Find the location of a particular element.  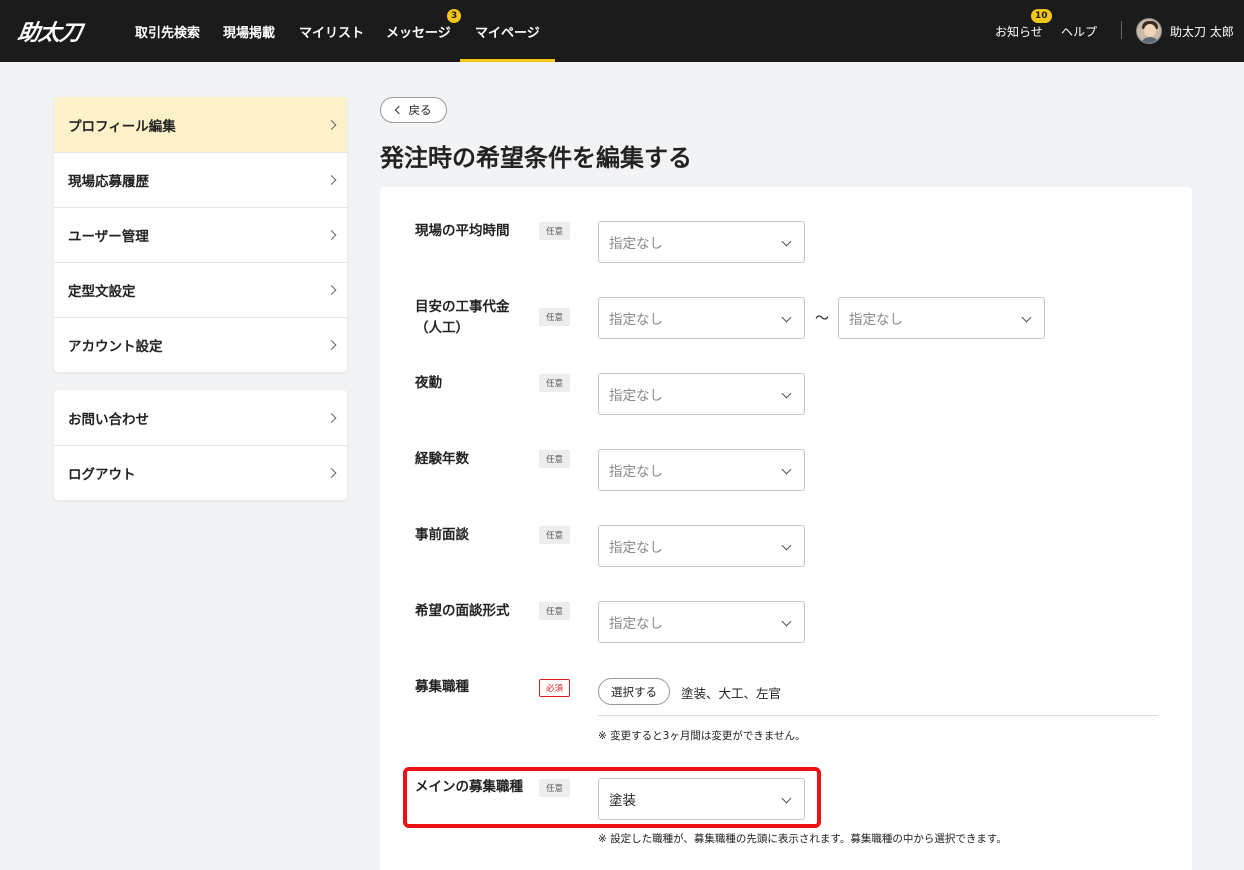

main-job-type-note: ※ 設定した職種が、募集職種の先頭に表示されます。募集職種の中から選択できます。 is located at coordinates (802, 839).